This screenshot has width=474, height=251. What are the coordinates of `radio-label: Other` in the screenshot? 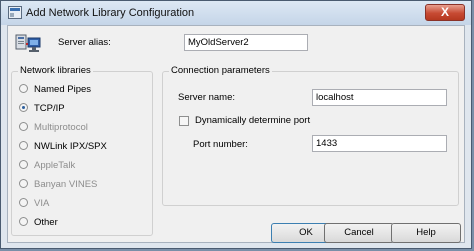 It's located at (46, 222).